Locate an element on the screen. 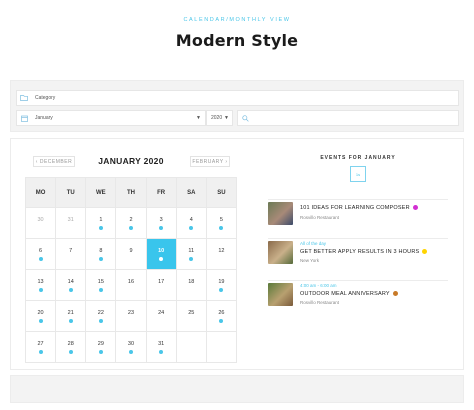 This screenshot has height=410, width=474. calendar-day: 29 is located at coordinates (101, 347).